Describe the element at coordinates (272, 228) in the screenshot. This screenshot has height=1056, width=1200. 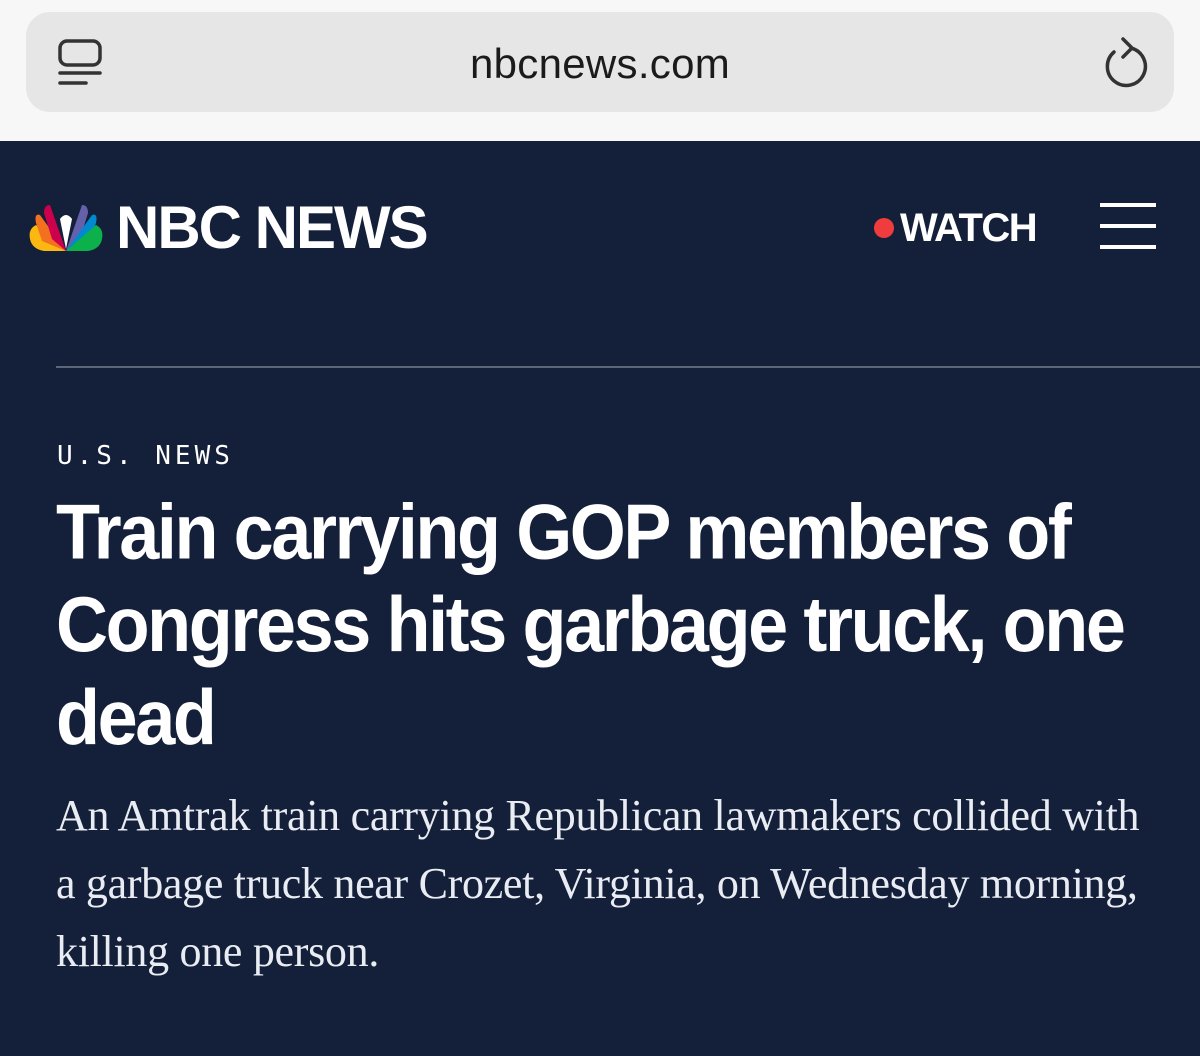
I see `brand-name: NBC NEWS` at that location.